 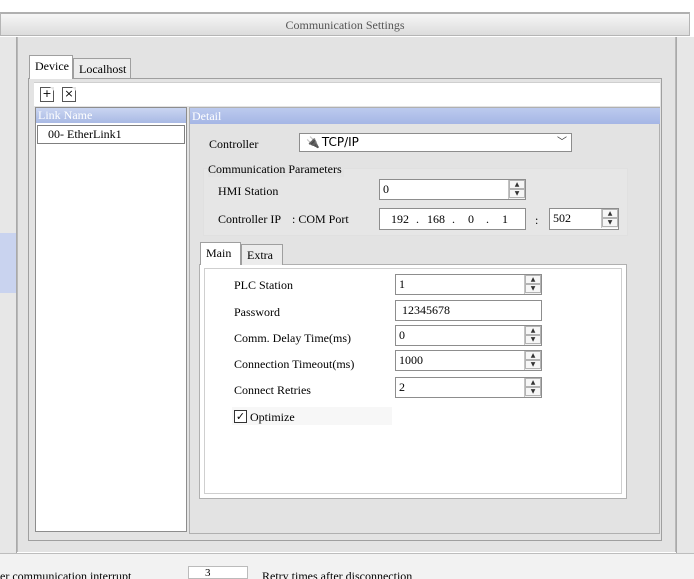 I want to click on controller-ip-input: 192 . 168 . 0 . 1, so click(x=452, y=219).